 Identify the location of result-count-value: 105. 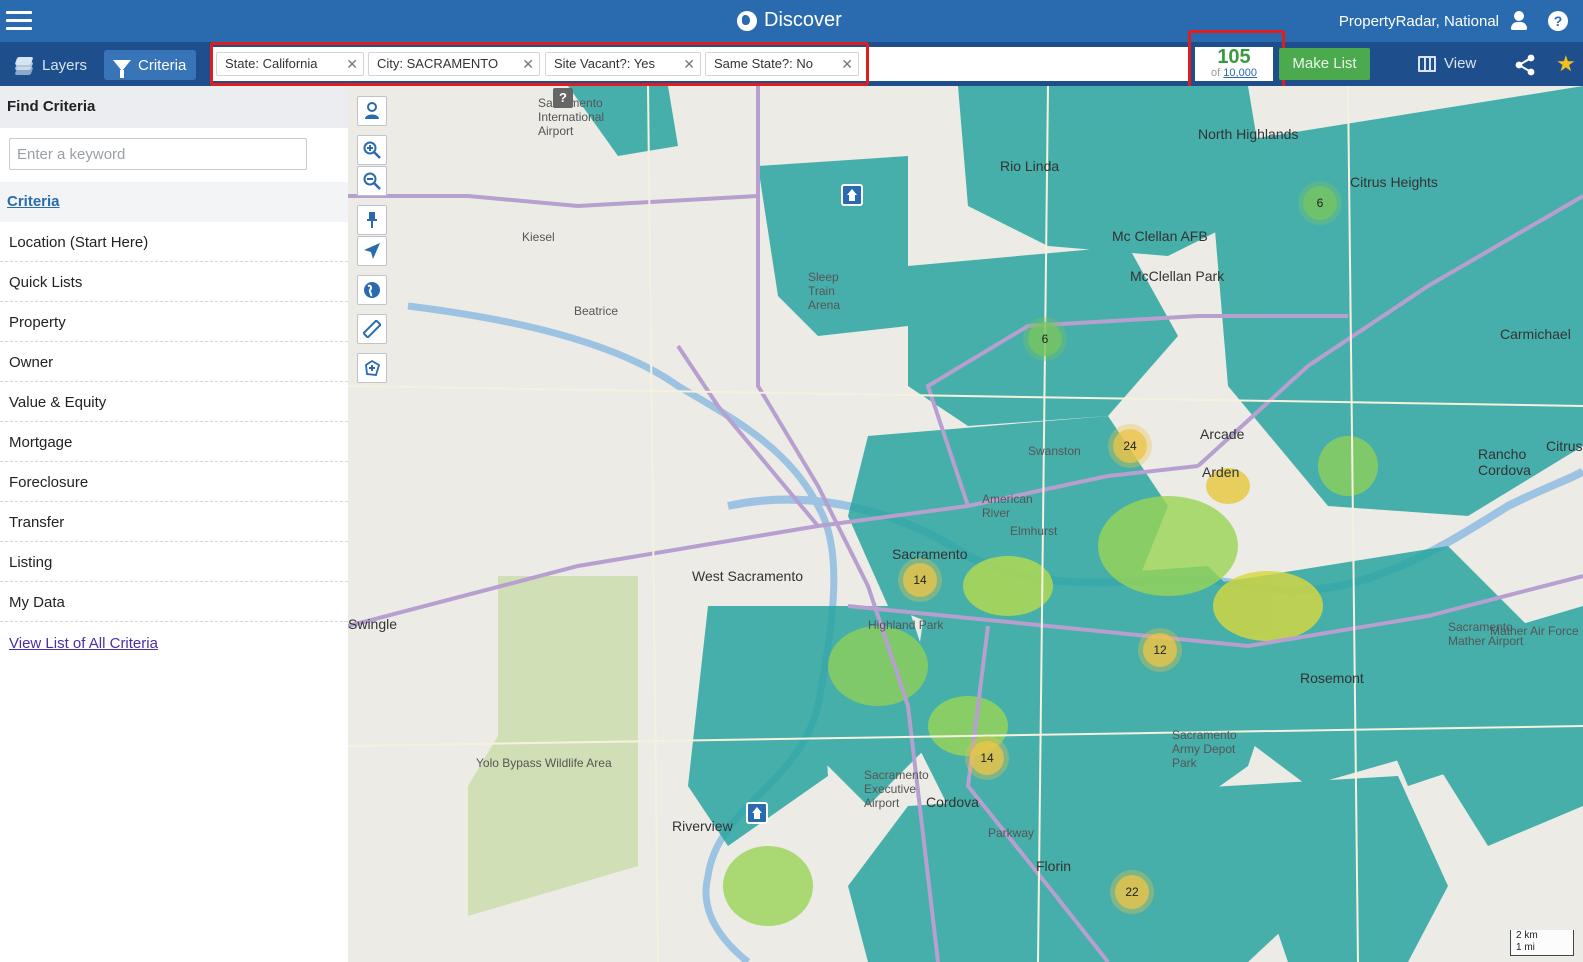
(1234, 57).